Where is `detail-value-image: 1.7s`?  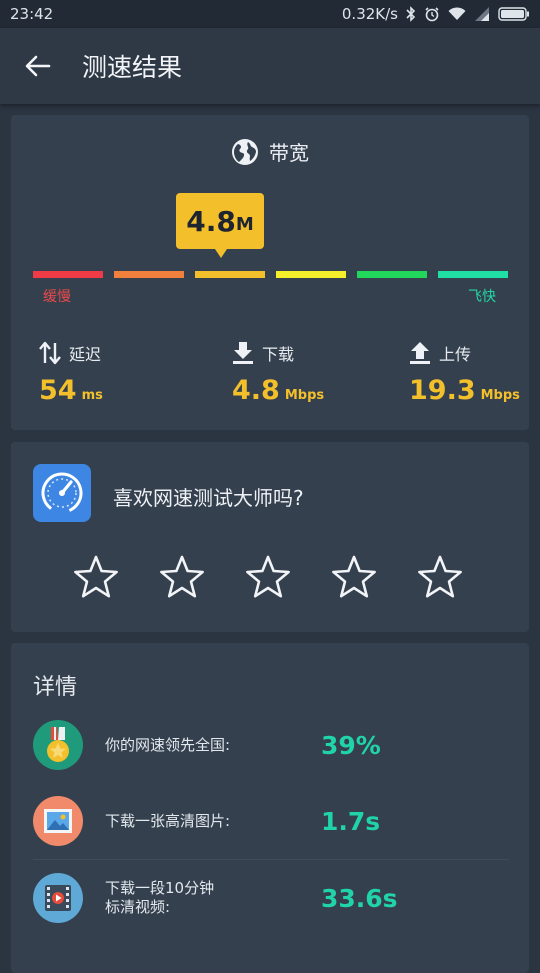
detail-value-image: 1.7s is located at coordinates (351, 821).